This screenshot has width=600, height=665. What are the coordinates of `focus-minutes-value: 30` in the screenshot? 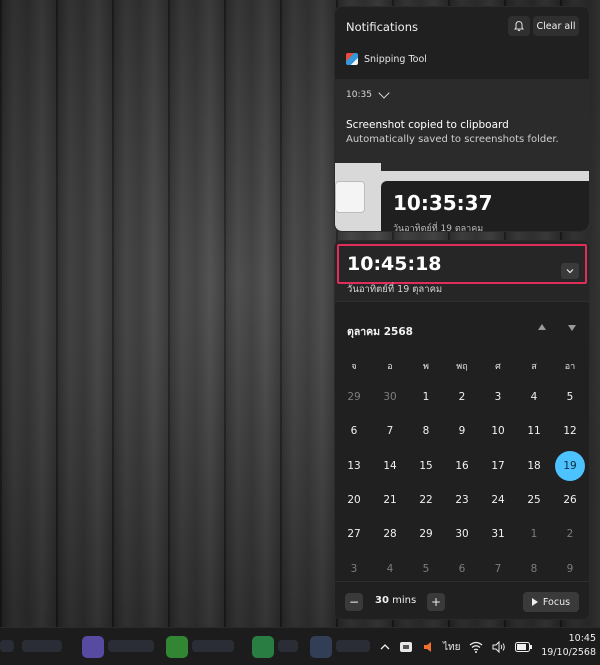 It's located at (382, 600).